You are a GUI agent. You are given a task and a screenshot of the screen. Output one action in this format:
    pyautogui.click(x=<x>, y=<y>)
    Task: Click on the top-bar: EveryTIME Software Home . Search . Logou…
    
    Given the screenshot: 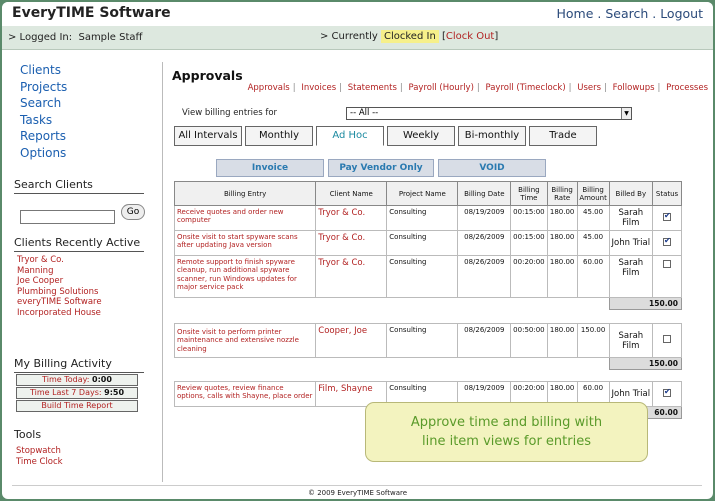 What is the action you would take?
    pyautogui.click(x=357, y=14)
    